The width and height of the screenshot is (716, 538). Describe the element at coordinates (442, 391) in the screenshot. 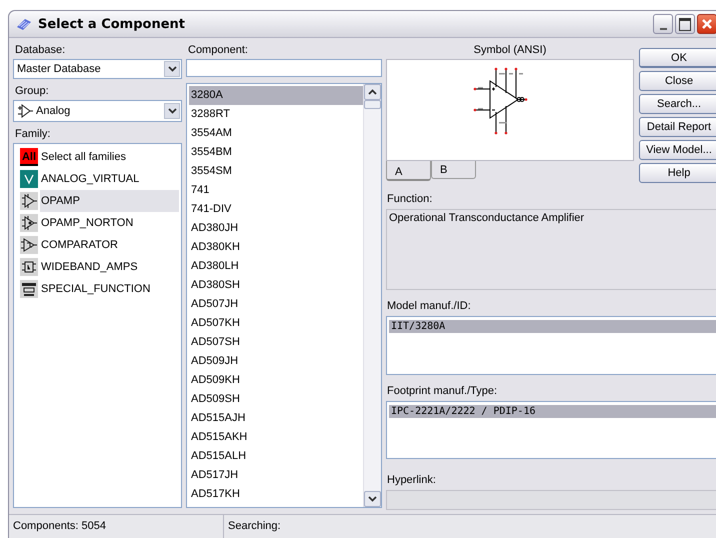

I see `footprint-label: Footprint manuf./Type:` at that location.